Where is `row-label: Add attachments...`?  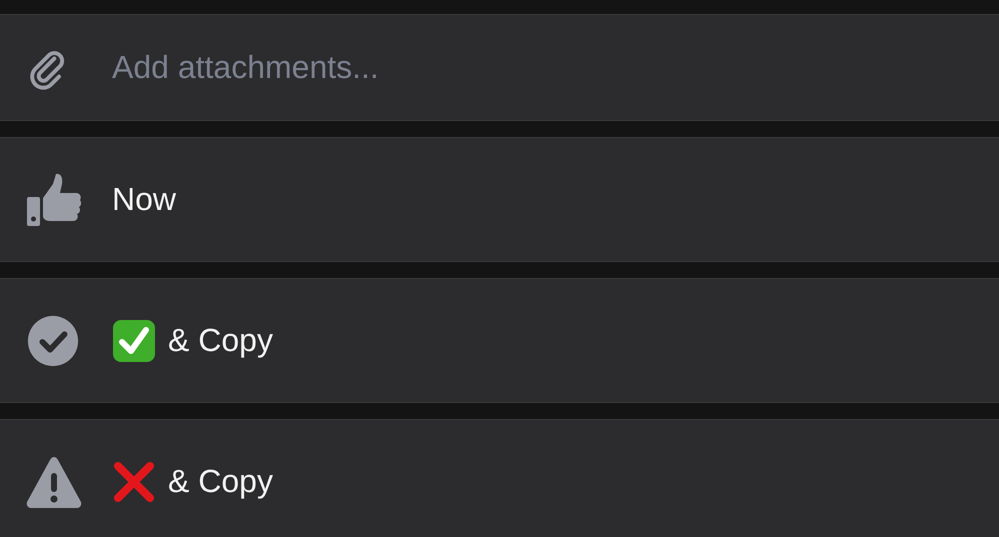
row-label: Add attachments... is located at coordinates (245, 67).